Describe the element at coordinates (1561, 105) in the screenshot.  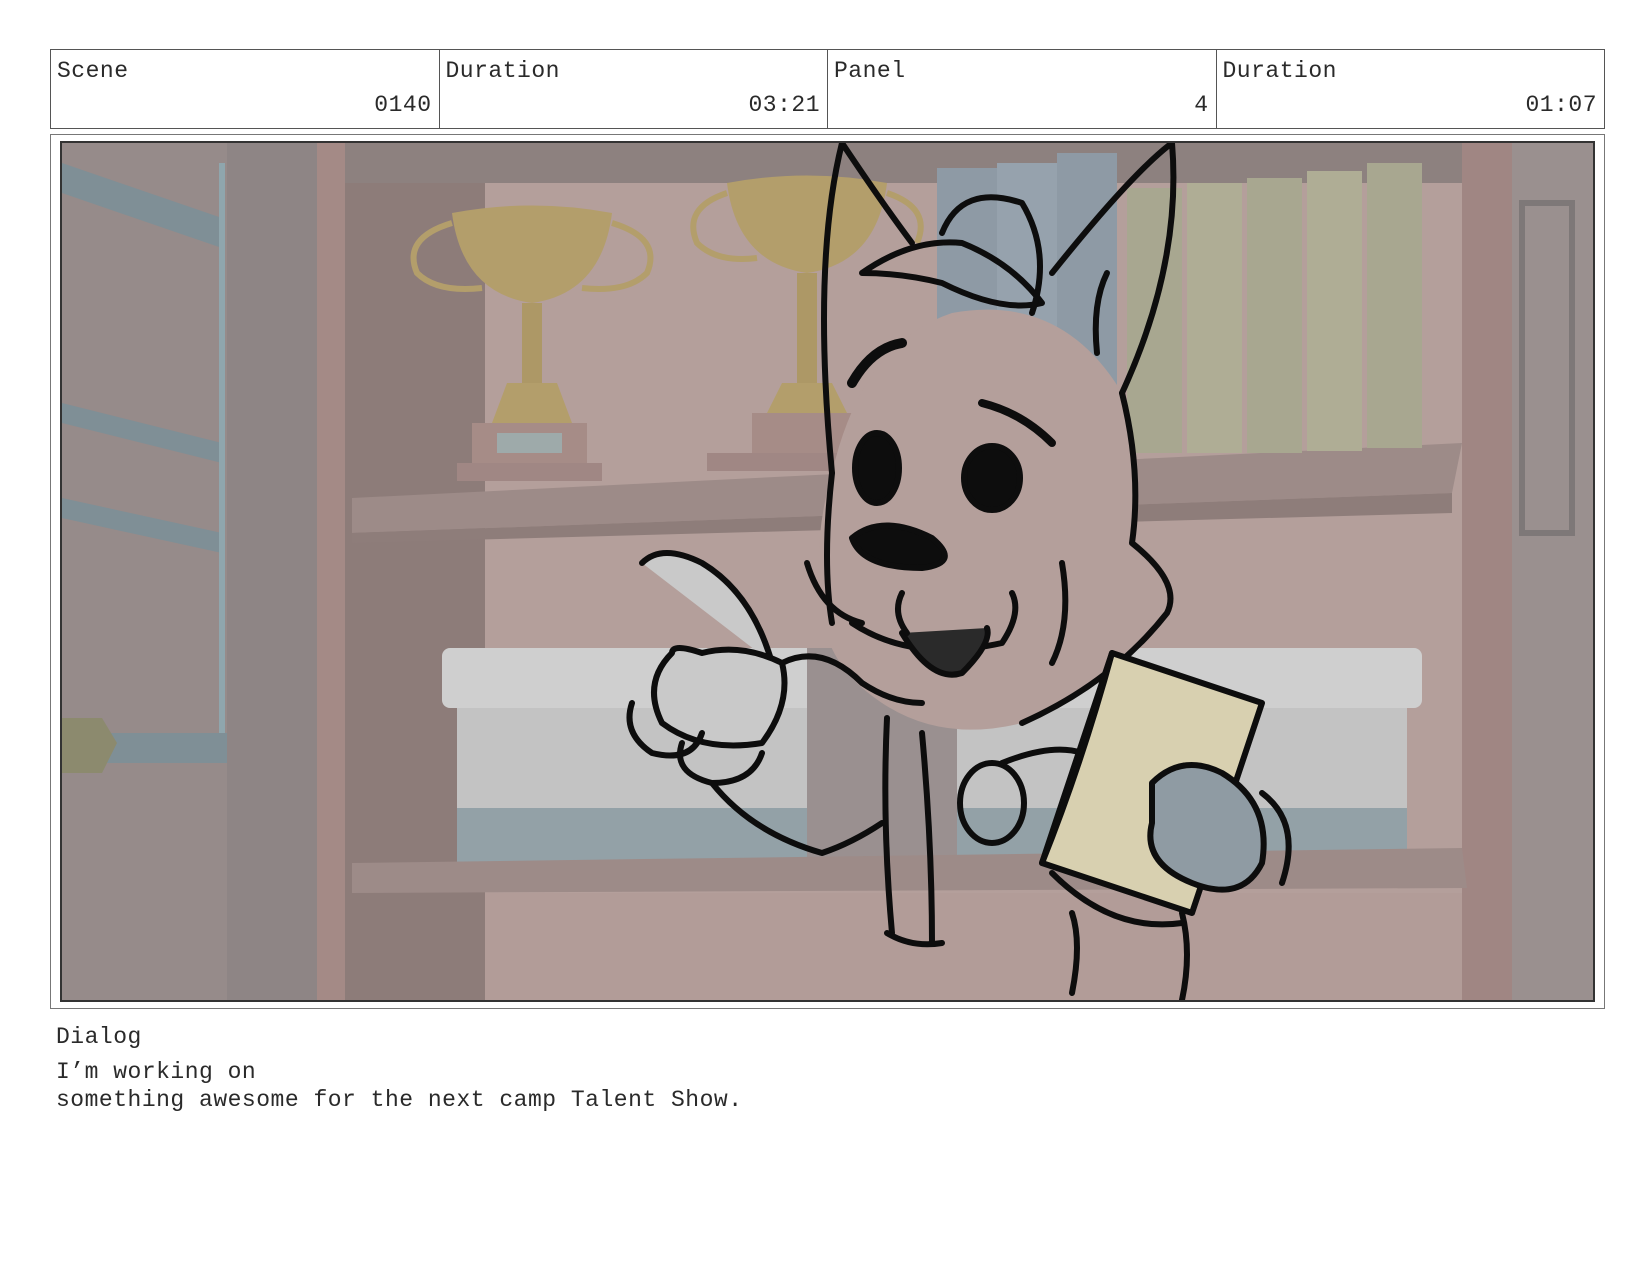
I see `panel-duration-value: 01:07` at that location.